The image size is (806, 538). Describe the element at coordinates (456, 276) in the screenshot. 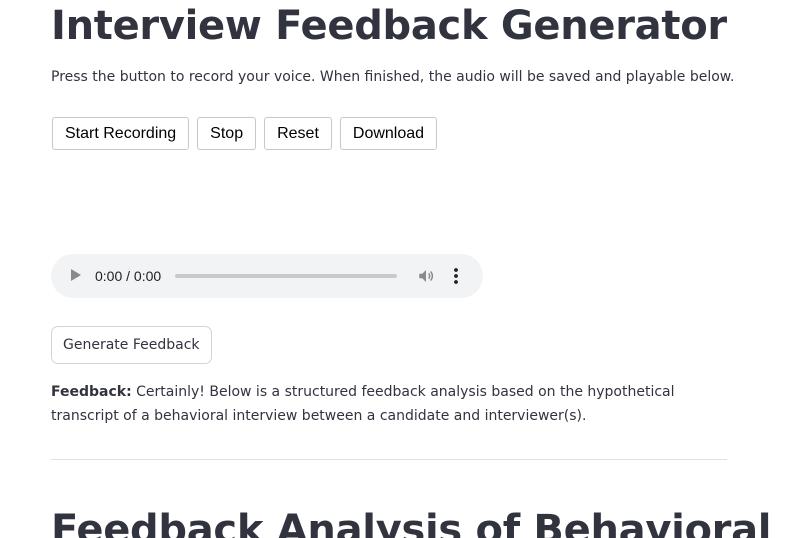

I see `more-options-icon` at that location.